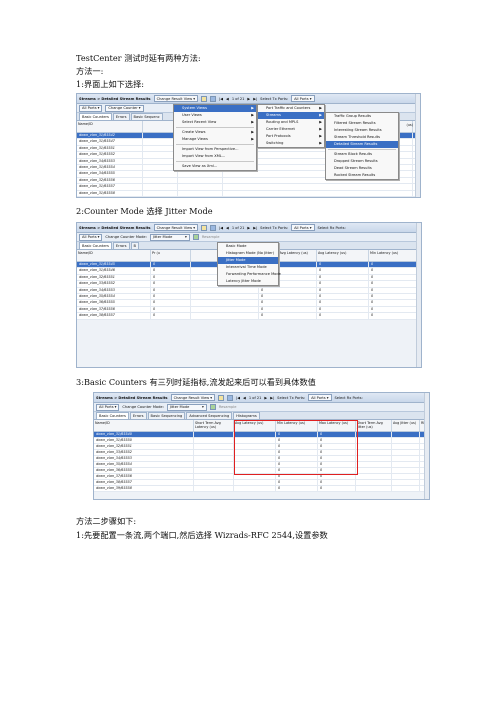 Image resolution: width=496 pixels, height=702 pixels. Describe the element at coordinates (291, 115) in the screenshot. I see `menu-item: Streams ▶` at that location.